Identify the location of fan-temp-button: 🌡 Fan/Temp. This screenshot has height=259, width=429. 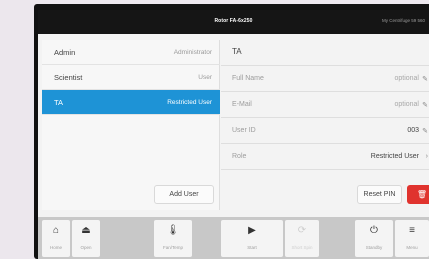
(173, 238).